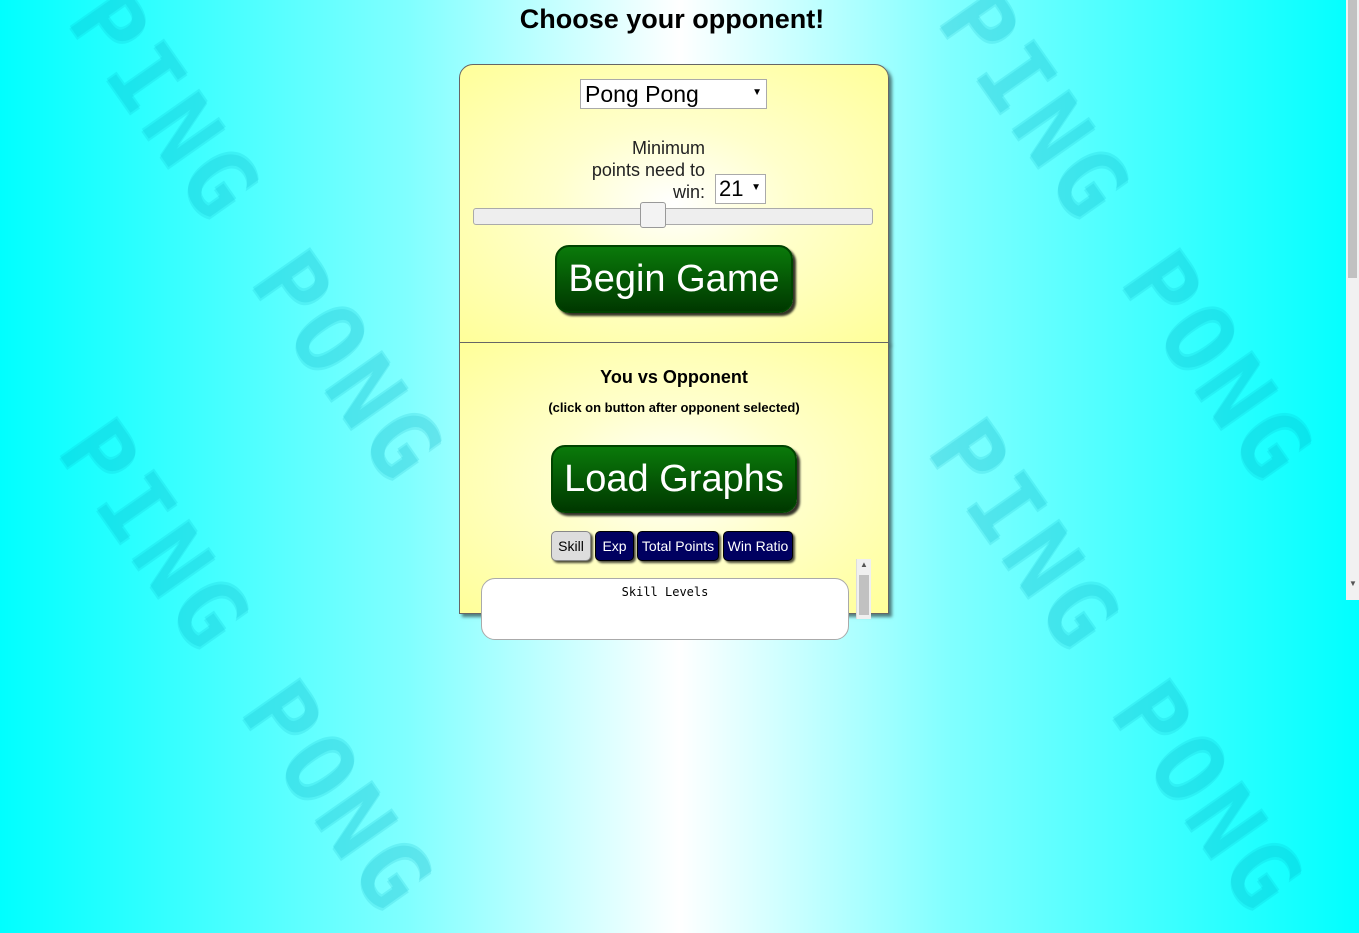  Describe the element at coordinates (614, 546) in the screenshot. I see `tab-exp: Exp` at that location.